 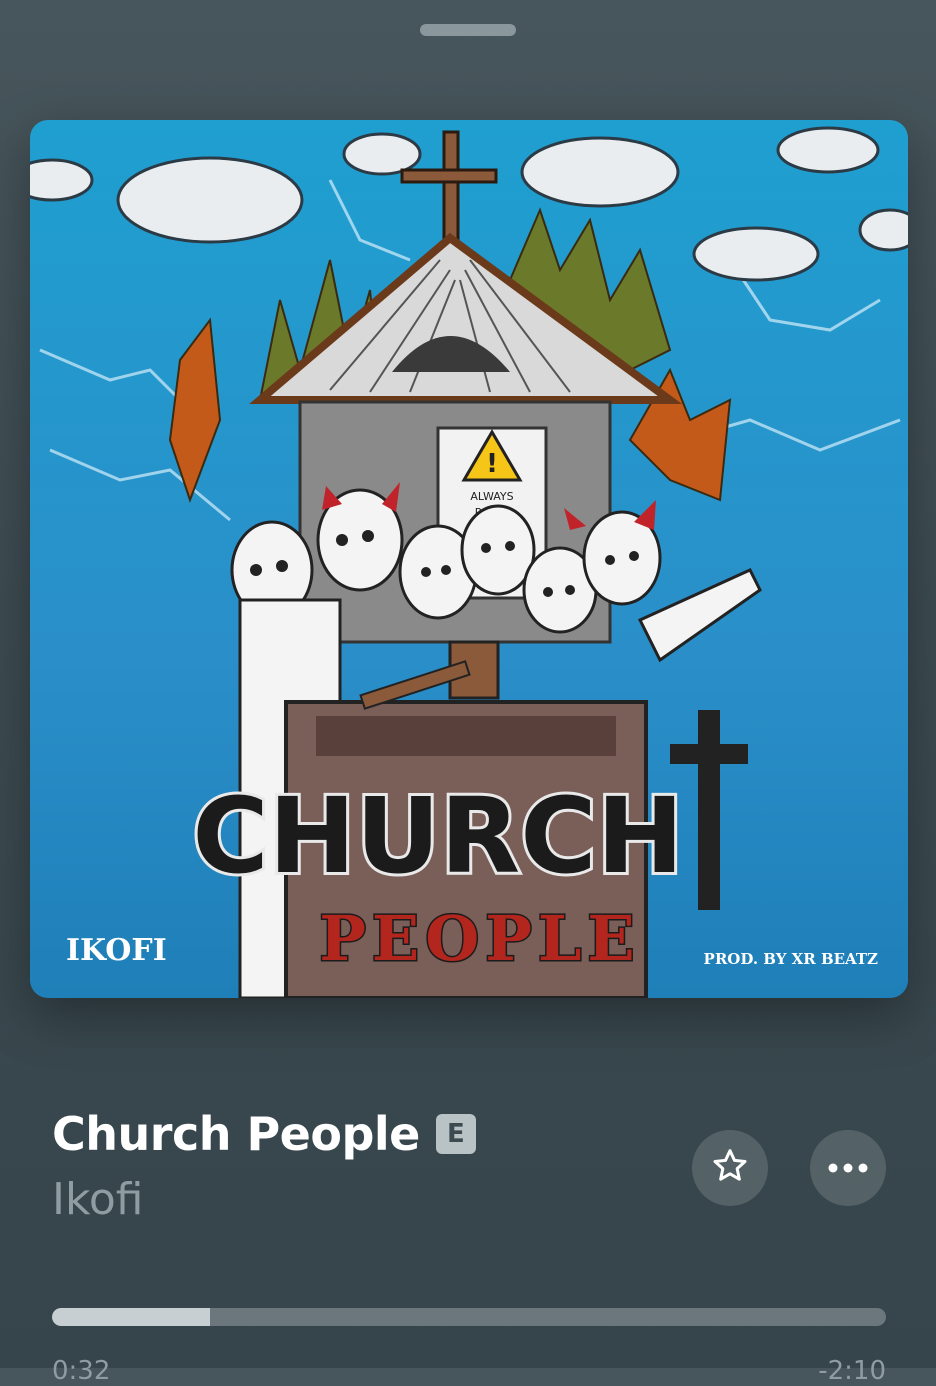 I want to click on ellipsis-icon, so click(x=848, y=1168).